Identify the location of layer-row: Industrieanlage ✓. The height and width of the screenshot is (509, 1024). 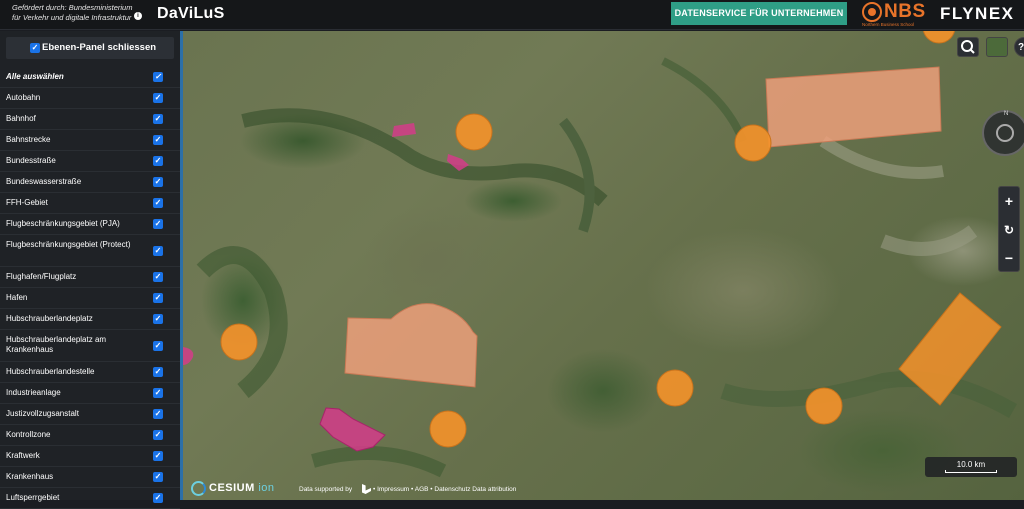
(90, 393).